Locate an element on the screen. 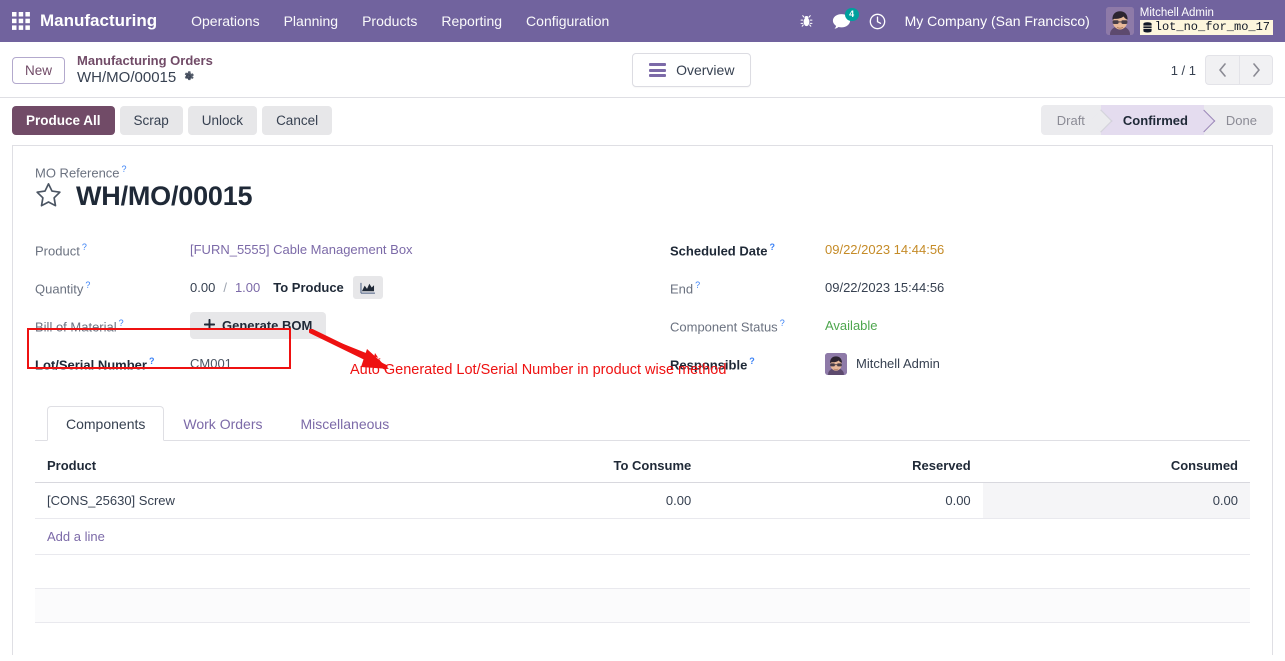 The image size is (1285, 661). star-icon is located at coordinates (48, 196).